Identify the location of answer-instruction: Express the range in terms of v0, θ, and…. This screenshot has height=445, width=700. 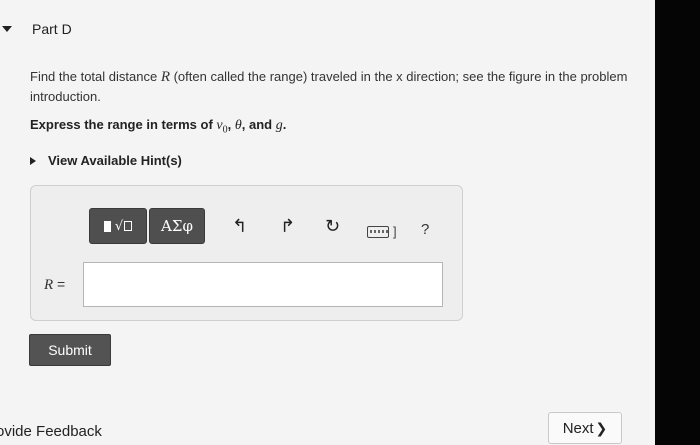
(158, 126).